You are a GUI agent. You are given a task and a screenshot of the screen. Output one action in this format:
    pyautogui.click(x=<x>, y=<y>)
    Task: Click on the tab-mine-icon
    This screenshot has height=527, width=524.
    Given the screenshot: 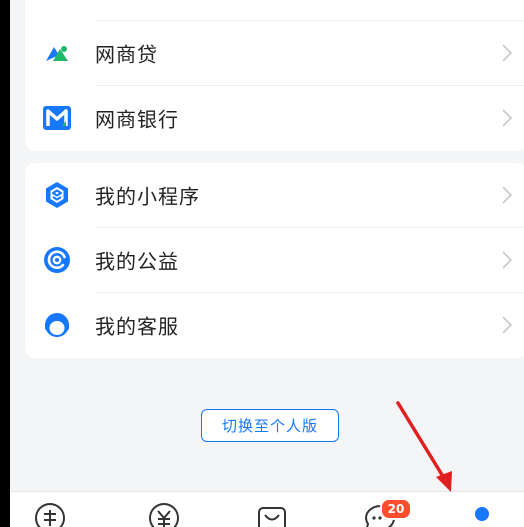 What is the action you would take?
    pyautogui.click(x=482, y=512)
    